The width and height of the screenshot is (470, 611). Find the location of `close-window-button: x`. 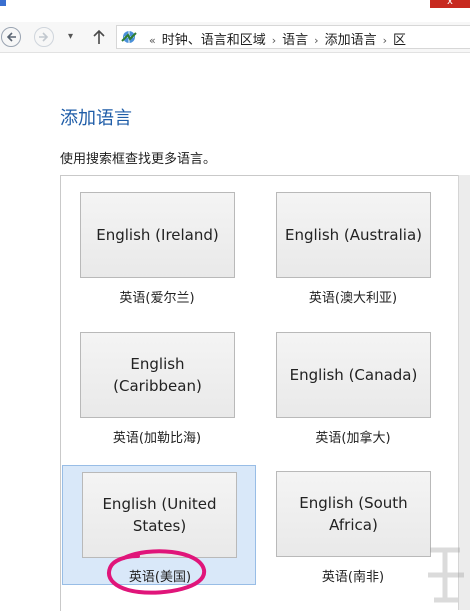

close-window-button: x is located at coordinates (450, 4).